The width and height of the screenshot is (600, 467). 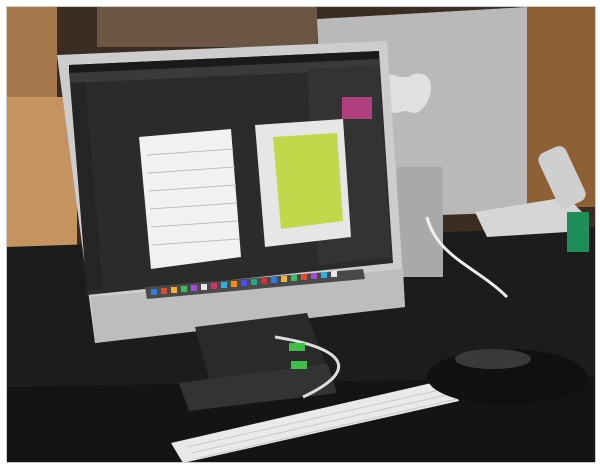 I want to click on color-swatch-gradient, so click(x=357, y=108).